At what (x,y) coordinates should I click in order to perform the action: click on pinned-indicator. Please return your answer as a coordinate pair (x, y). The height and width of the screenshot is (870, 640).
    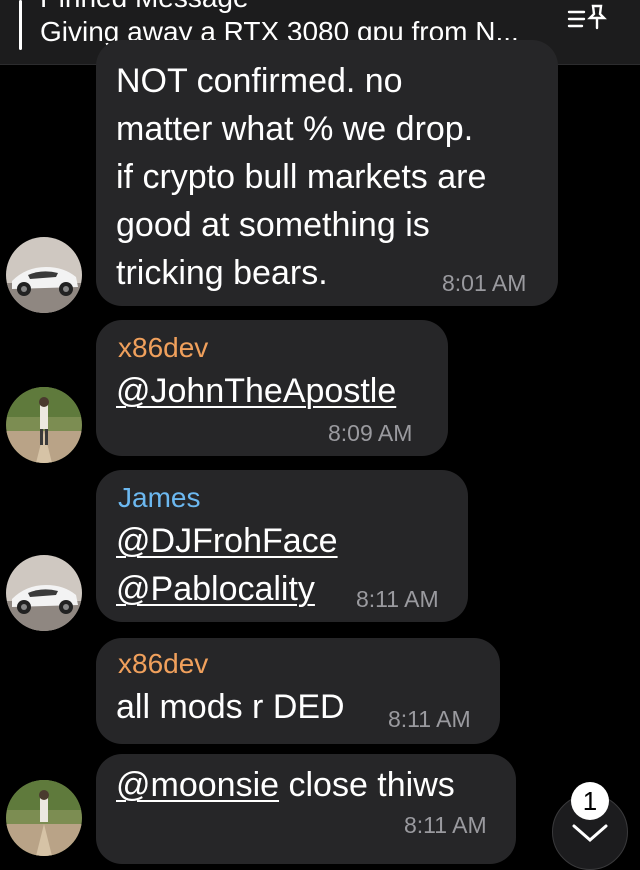
    Looking at the image, I should click on (20, 25).